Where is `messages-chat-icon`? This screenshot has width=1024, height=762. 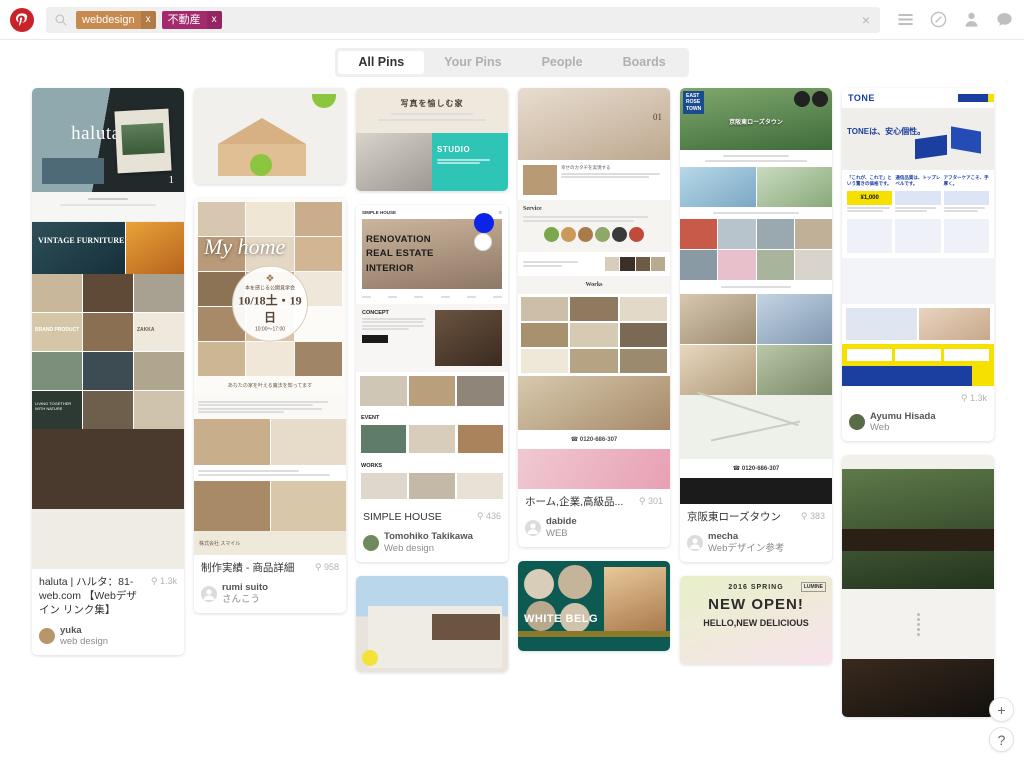 messages-chat-icon is located at coordinates (1004, 19).